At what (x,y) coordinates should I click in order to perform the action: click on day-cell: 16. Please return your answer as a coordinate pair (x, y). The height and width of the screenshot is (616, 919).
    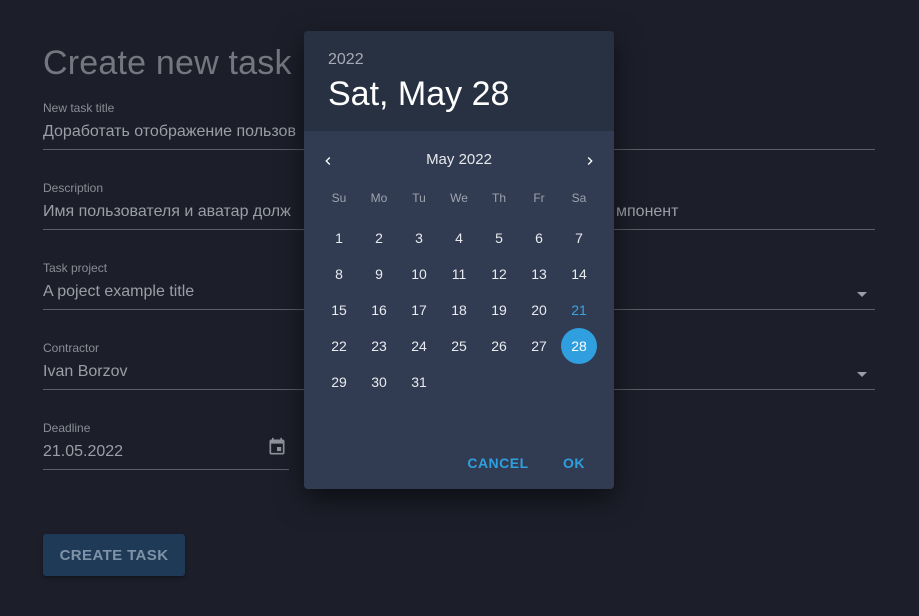
    Looking at the image, I should click on (379, 310).